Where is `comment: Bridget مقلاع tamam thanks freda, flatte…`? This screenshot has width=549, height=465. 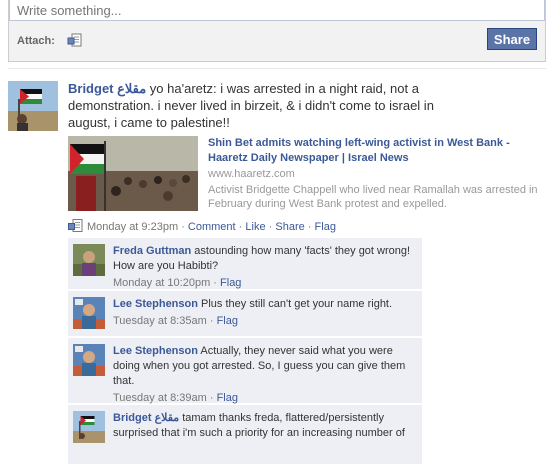 comment: Bridget مقلاع tamam thanks freda, flatte… is located at coordinates (245, 435).